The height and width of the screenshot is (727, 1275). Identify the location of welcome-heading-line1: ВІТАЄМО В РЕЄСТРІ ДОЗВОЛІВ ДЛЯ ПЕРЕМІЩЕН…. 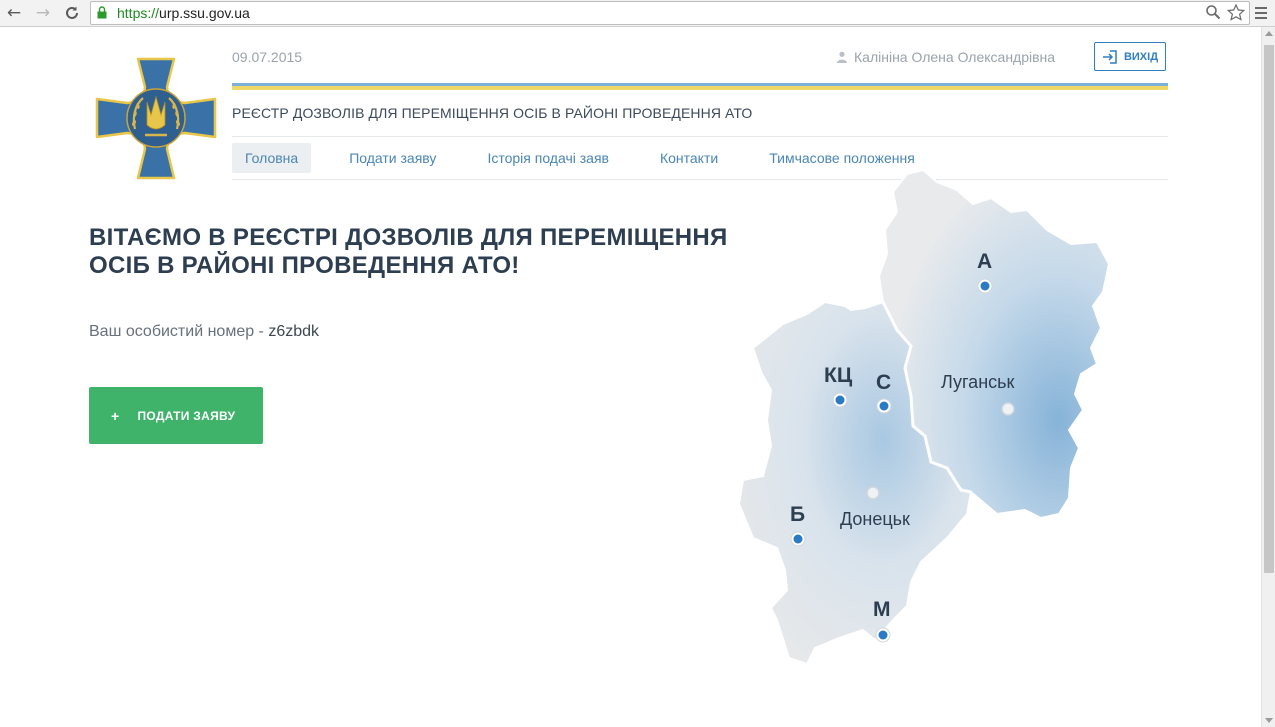
(408, 237).